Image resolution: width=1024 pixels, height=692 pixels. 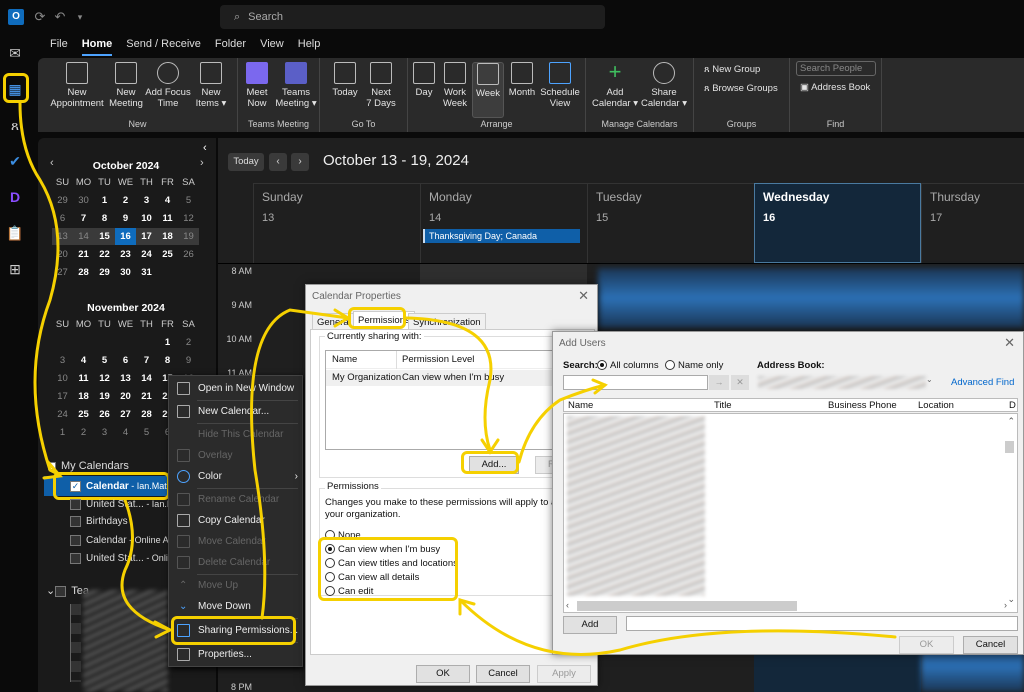 I want to click on tab-view: View, so click(x=272, y=47).